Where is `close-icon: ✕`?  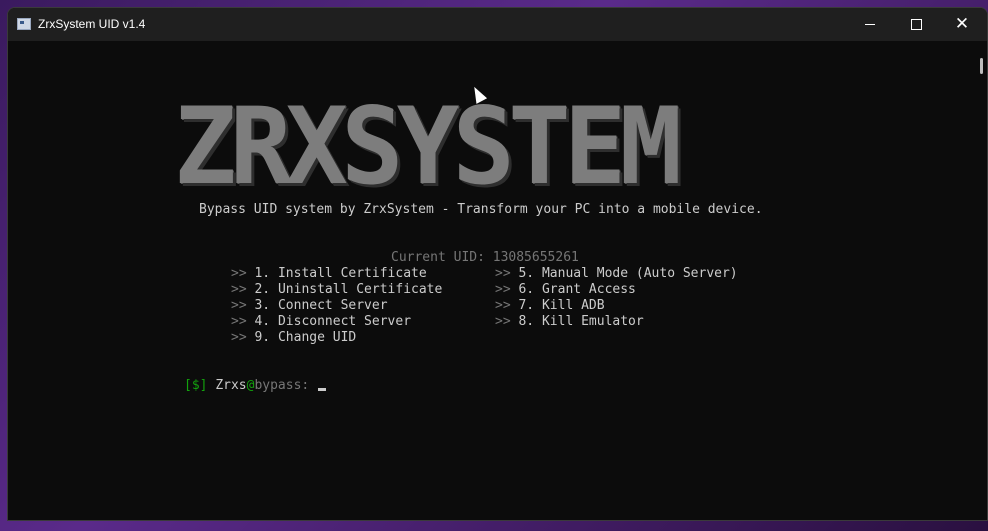 close-icon: ✕ is located at coordinates (962, 24).